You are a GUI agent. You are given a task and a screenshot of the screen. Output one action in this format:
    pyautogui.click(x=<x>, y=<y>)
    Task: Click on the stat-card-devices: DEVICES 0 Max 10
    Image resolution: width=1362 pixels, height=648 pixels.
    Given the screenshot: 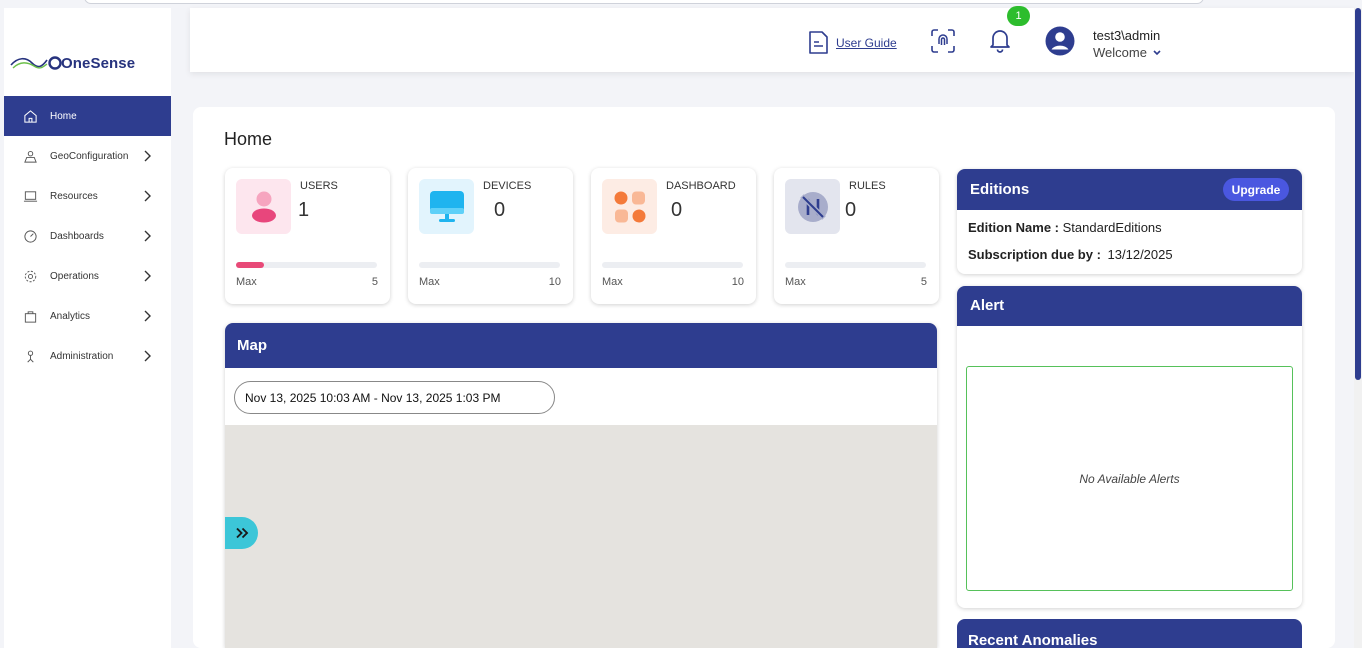 What is the action you would take?
    pyautogui.click(x=490, y=236)
    